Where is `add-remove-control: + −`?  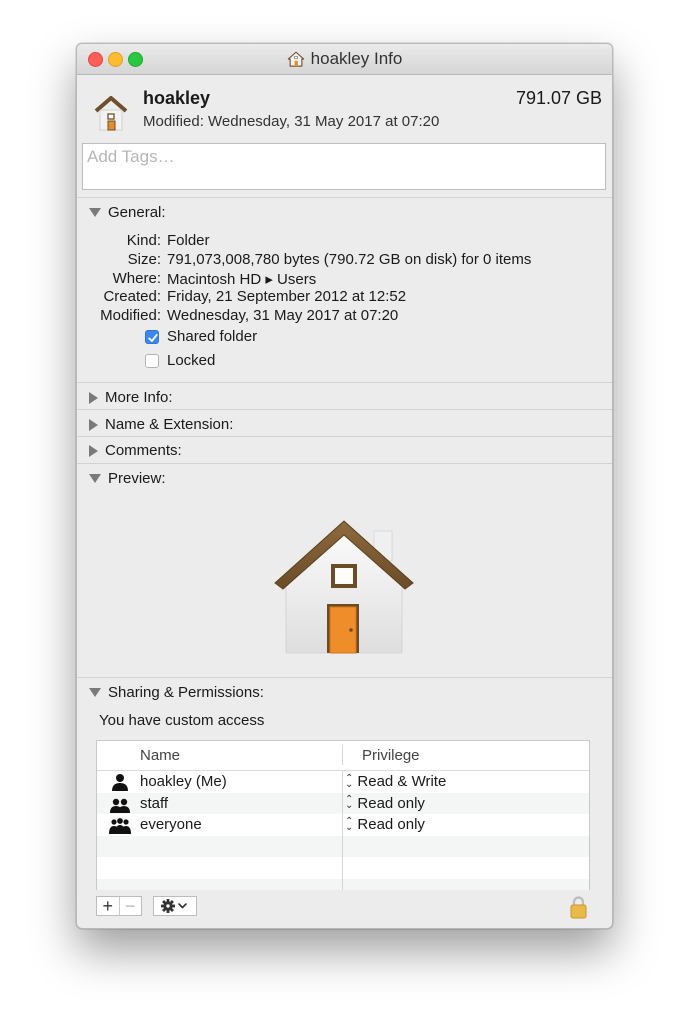 add-remove-control: + − is located at coordinates (119, 906).